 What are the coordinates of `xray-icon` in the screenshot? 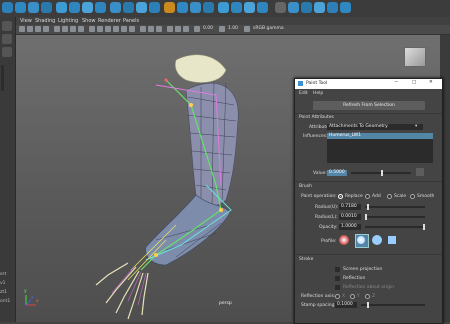 It's located at (143, 29).